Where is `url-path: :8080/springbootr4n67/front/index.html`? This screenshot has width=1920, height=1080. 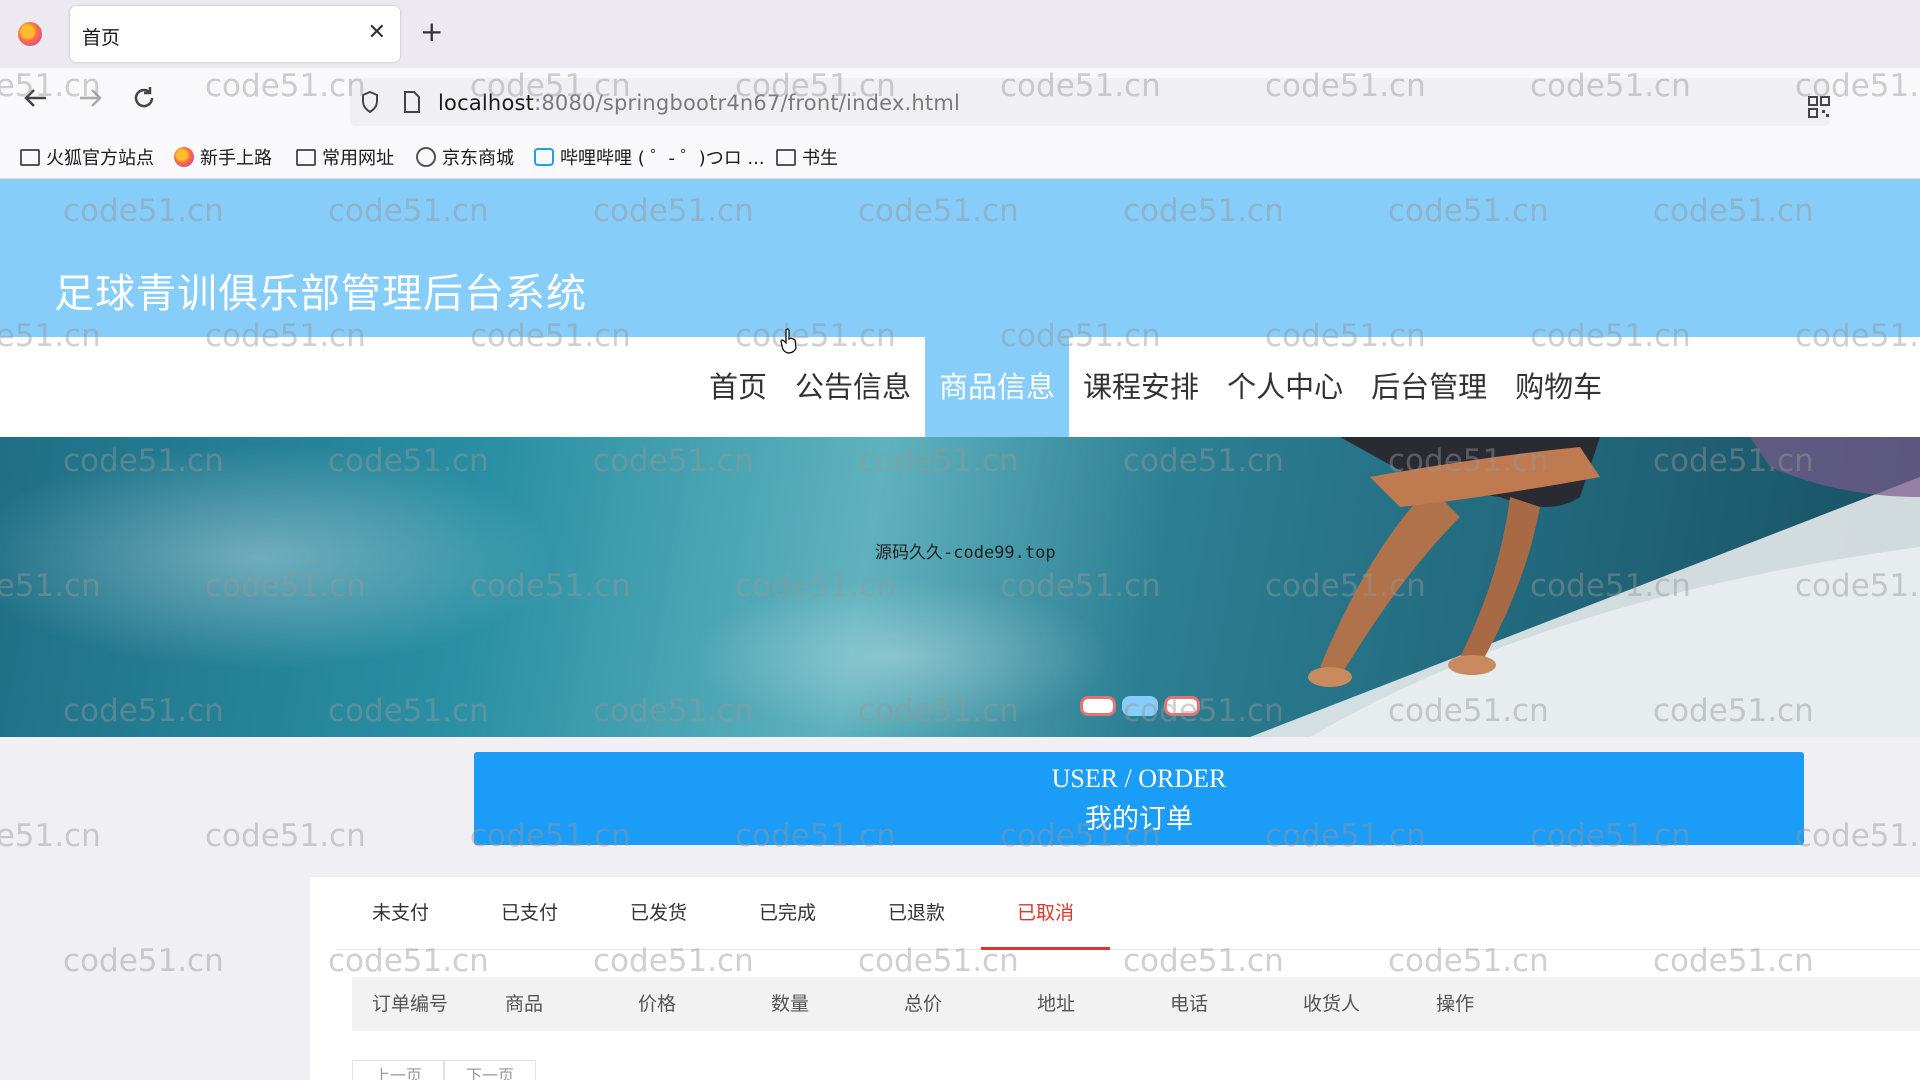 url-path: :8080/springbootr4n67/front/index.html is located at coordinates (747, 103).